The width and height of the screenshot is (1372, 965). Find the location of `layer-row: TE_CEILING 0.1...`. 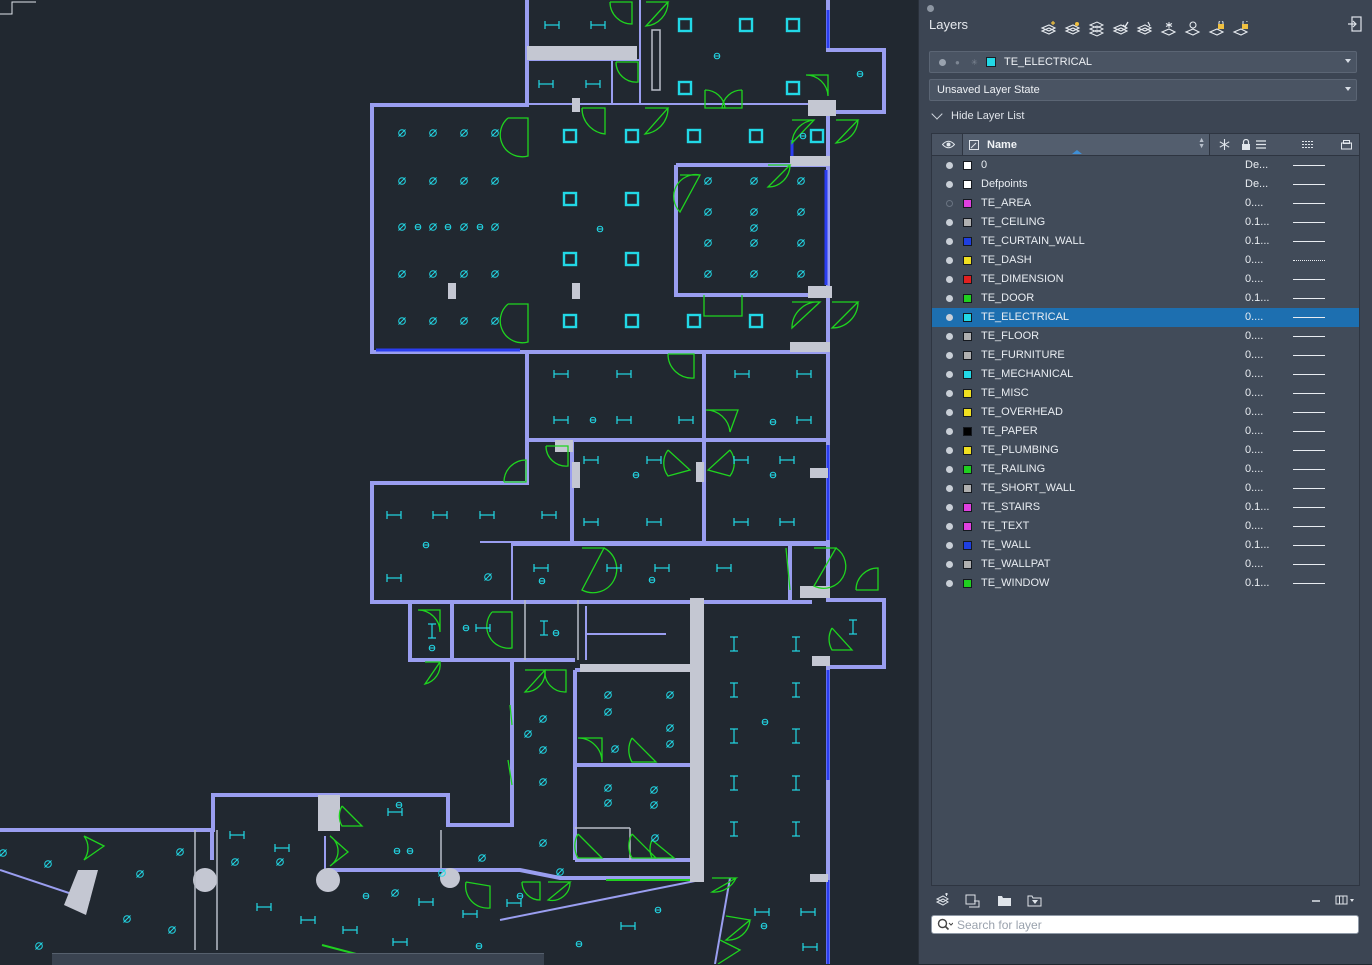

layer-row: TE_CEILING 0.1... is located at coordinates (1145, 222).